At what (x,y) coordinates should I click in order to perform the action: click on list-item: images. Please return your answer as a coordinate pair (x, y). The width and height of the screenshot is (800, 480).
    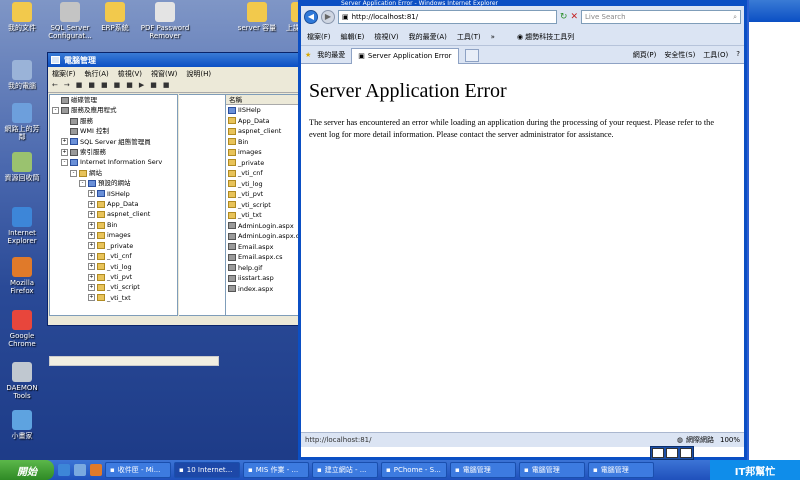
    Looking at the image, I should click on (262, 152).